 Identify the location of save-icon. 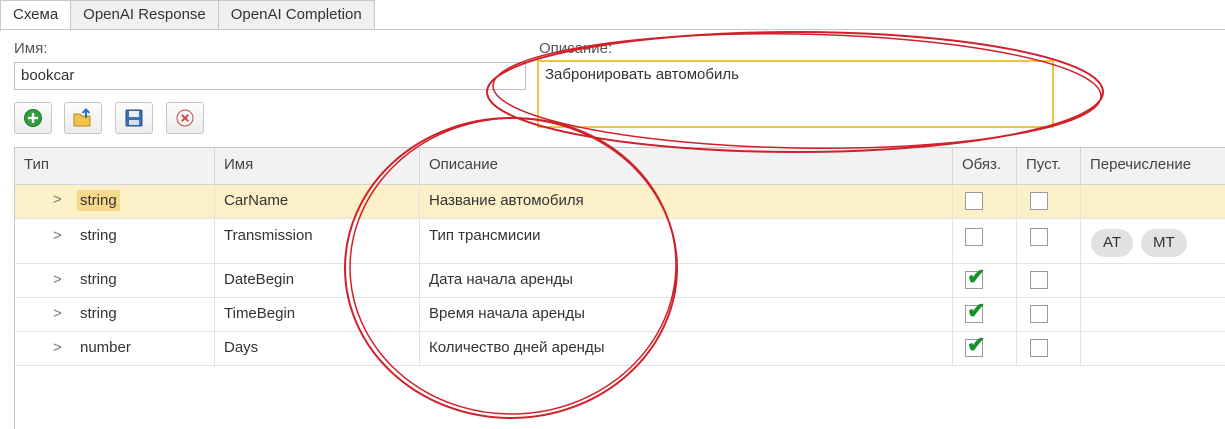
(134, 118).